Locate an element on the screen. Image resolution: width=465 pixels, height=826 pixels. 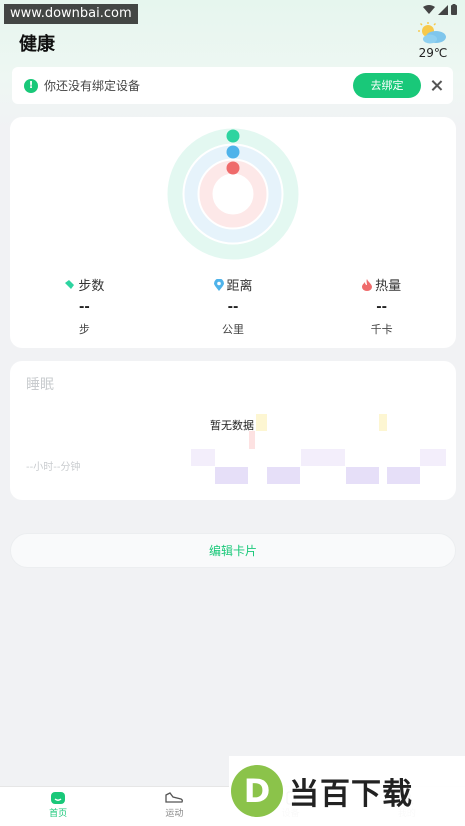
weather-temperature: 29℃ is located at coordinates (433, 53).